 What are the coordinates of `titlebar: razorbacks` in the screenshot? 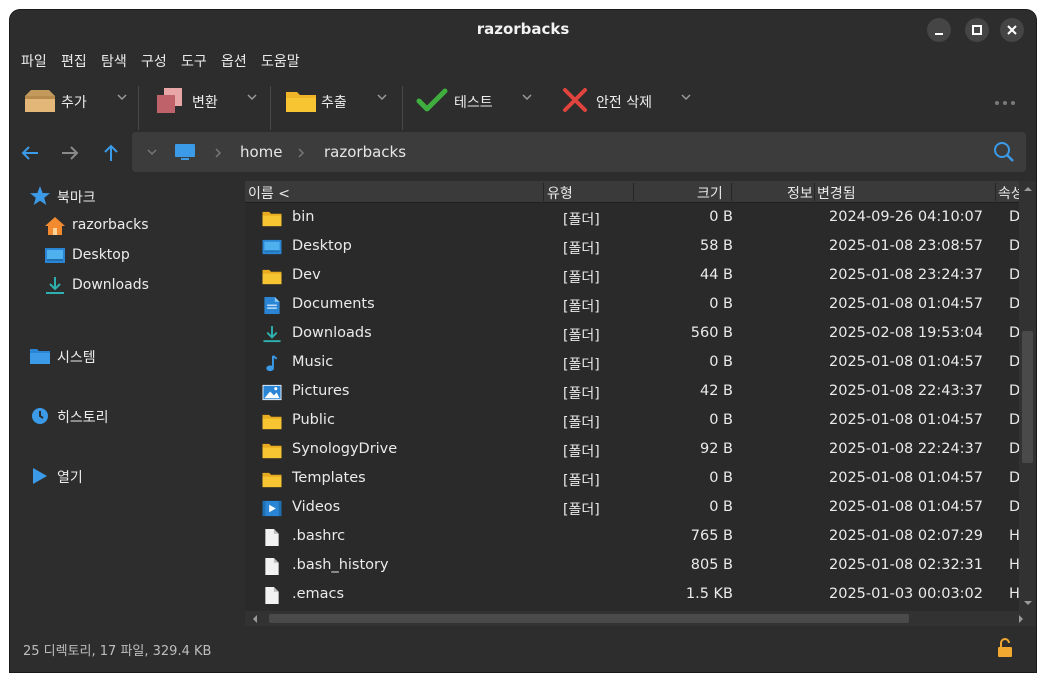 It's located at (523, 30).